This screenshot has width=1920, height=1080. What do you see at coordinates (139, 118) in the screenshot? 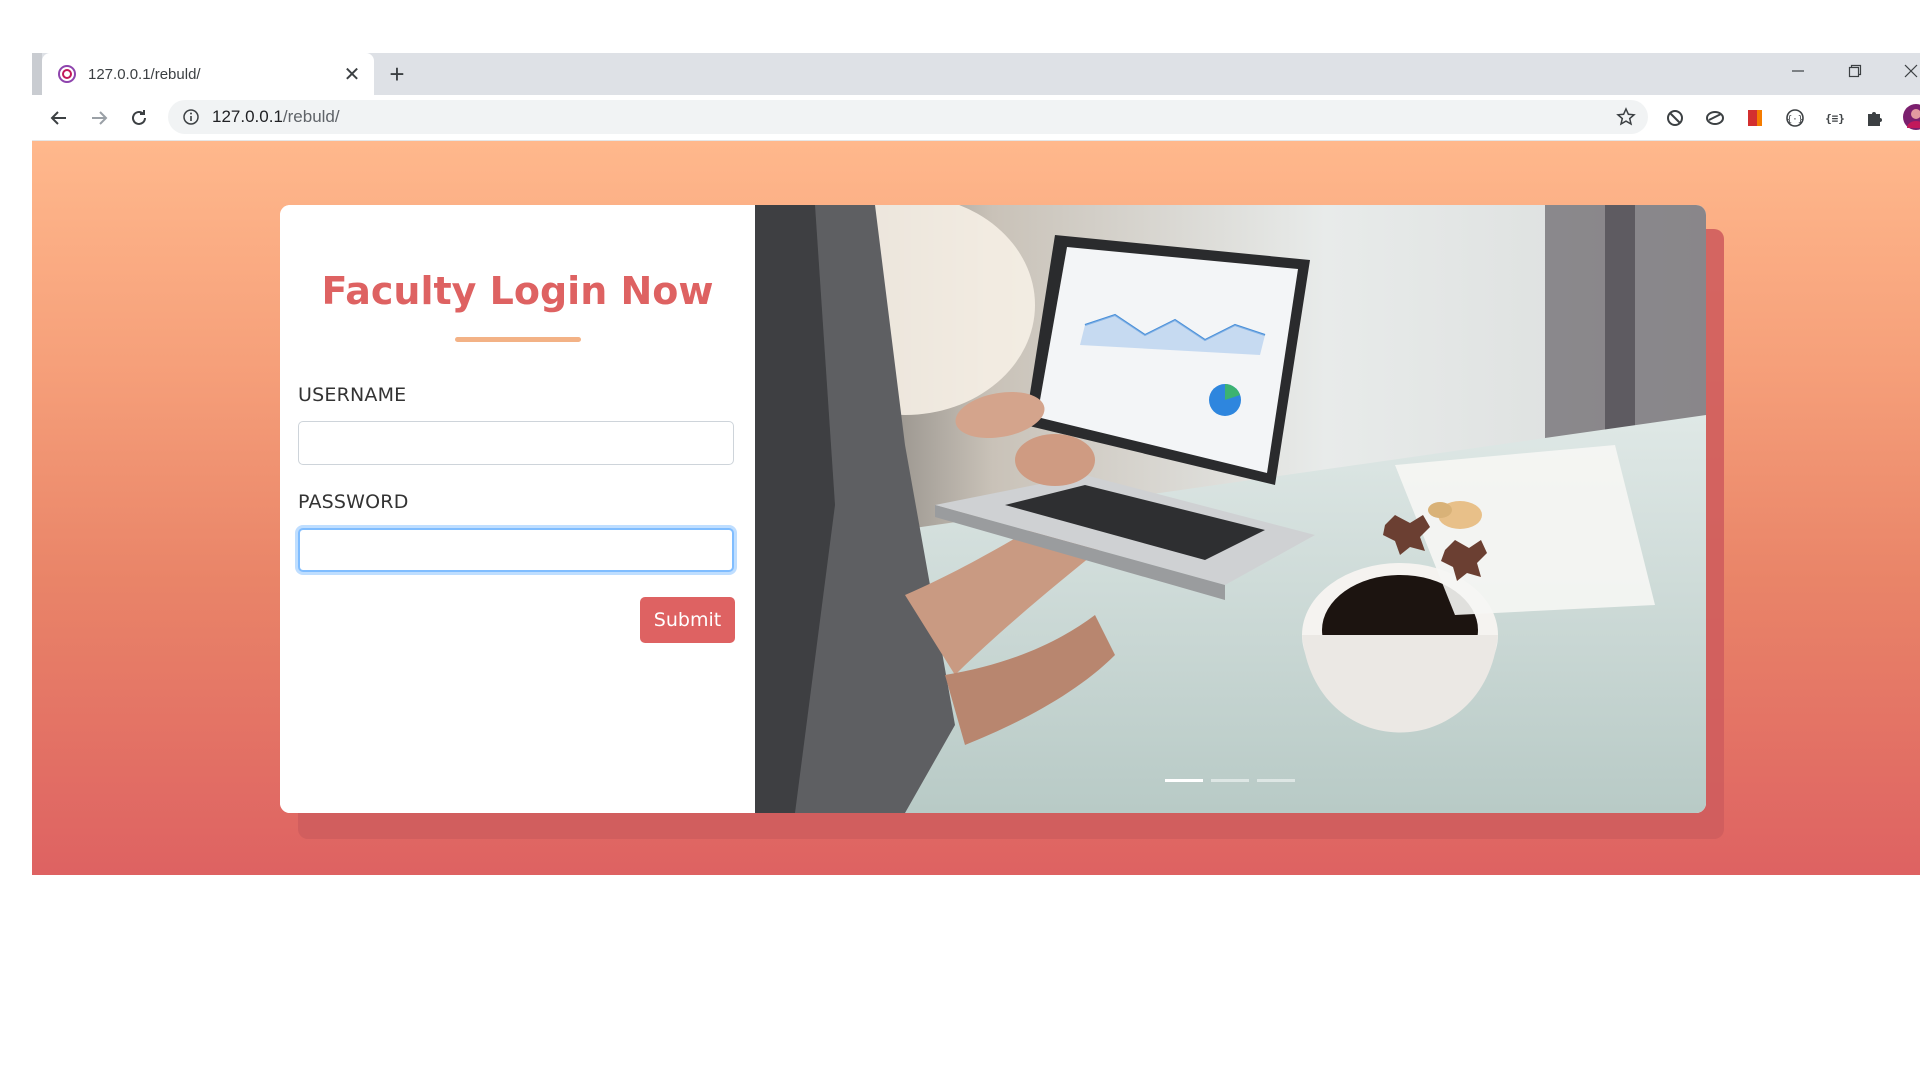
I see `reload-icon` at bounding box center [139, 118].